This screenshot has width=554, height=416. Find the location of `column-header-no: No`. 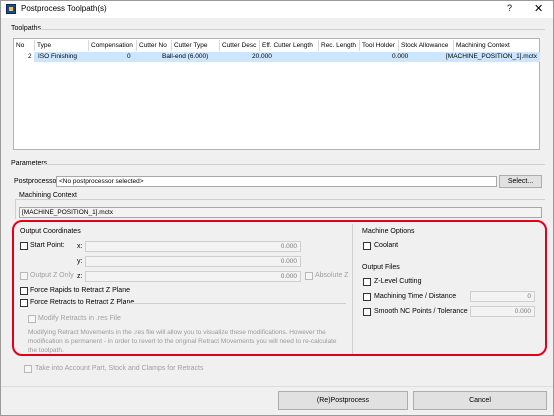

column-header-no: No is located at coordinates (24, 45).